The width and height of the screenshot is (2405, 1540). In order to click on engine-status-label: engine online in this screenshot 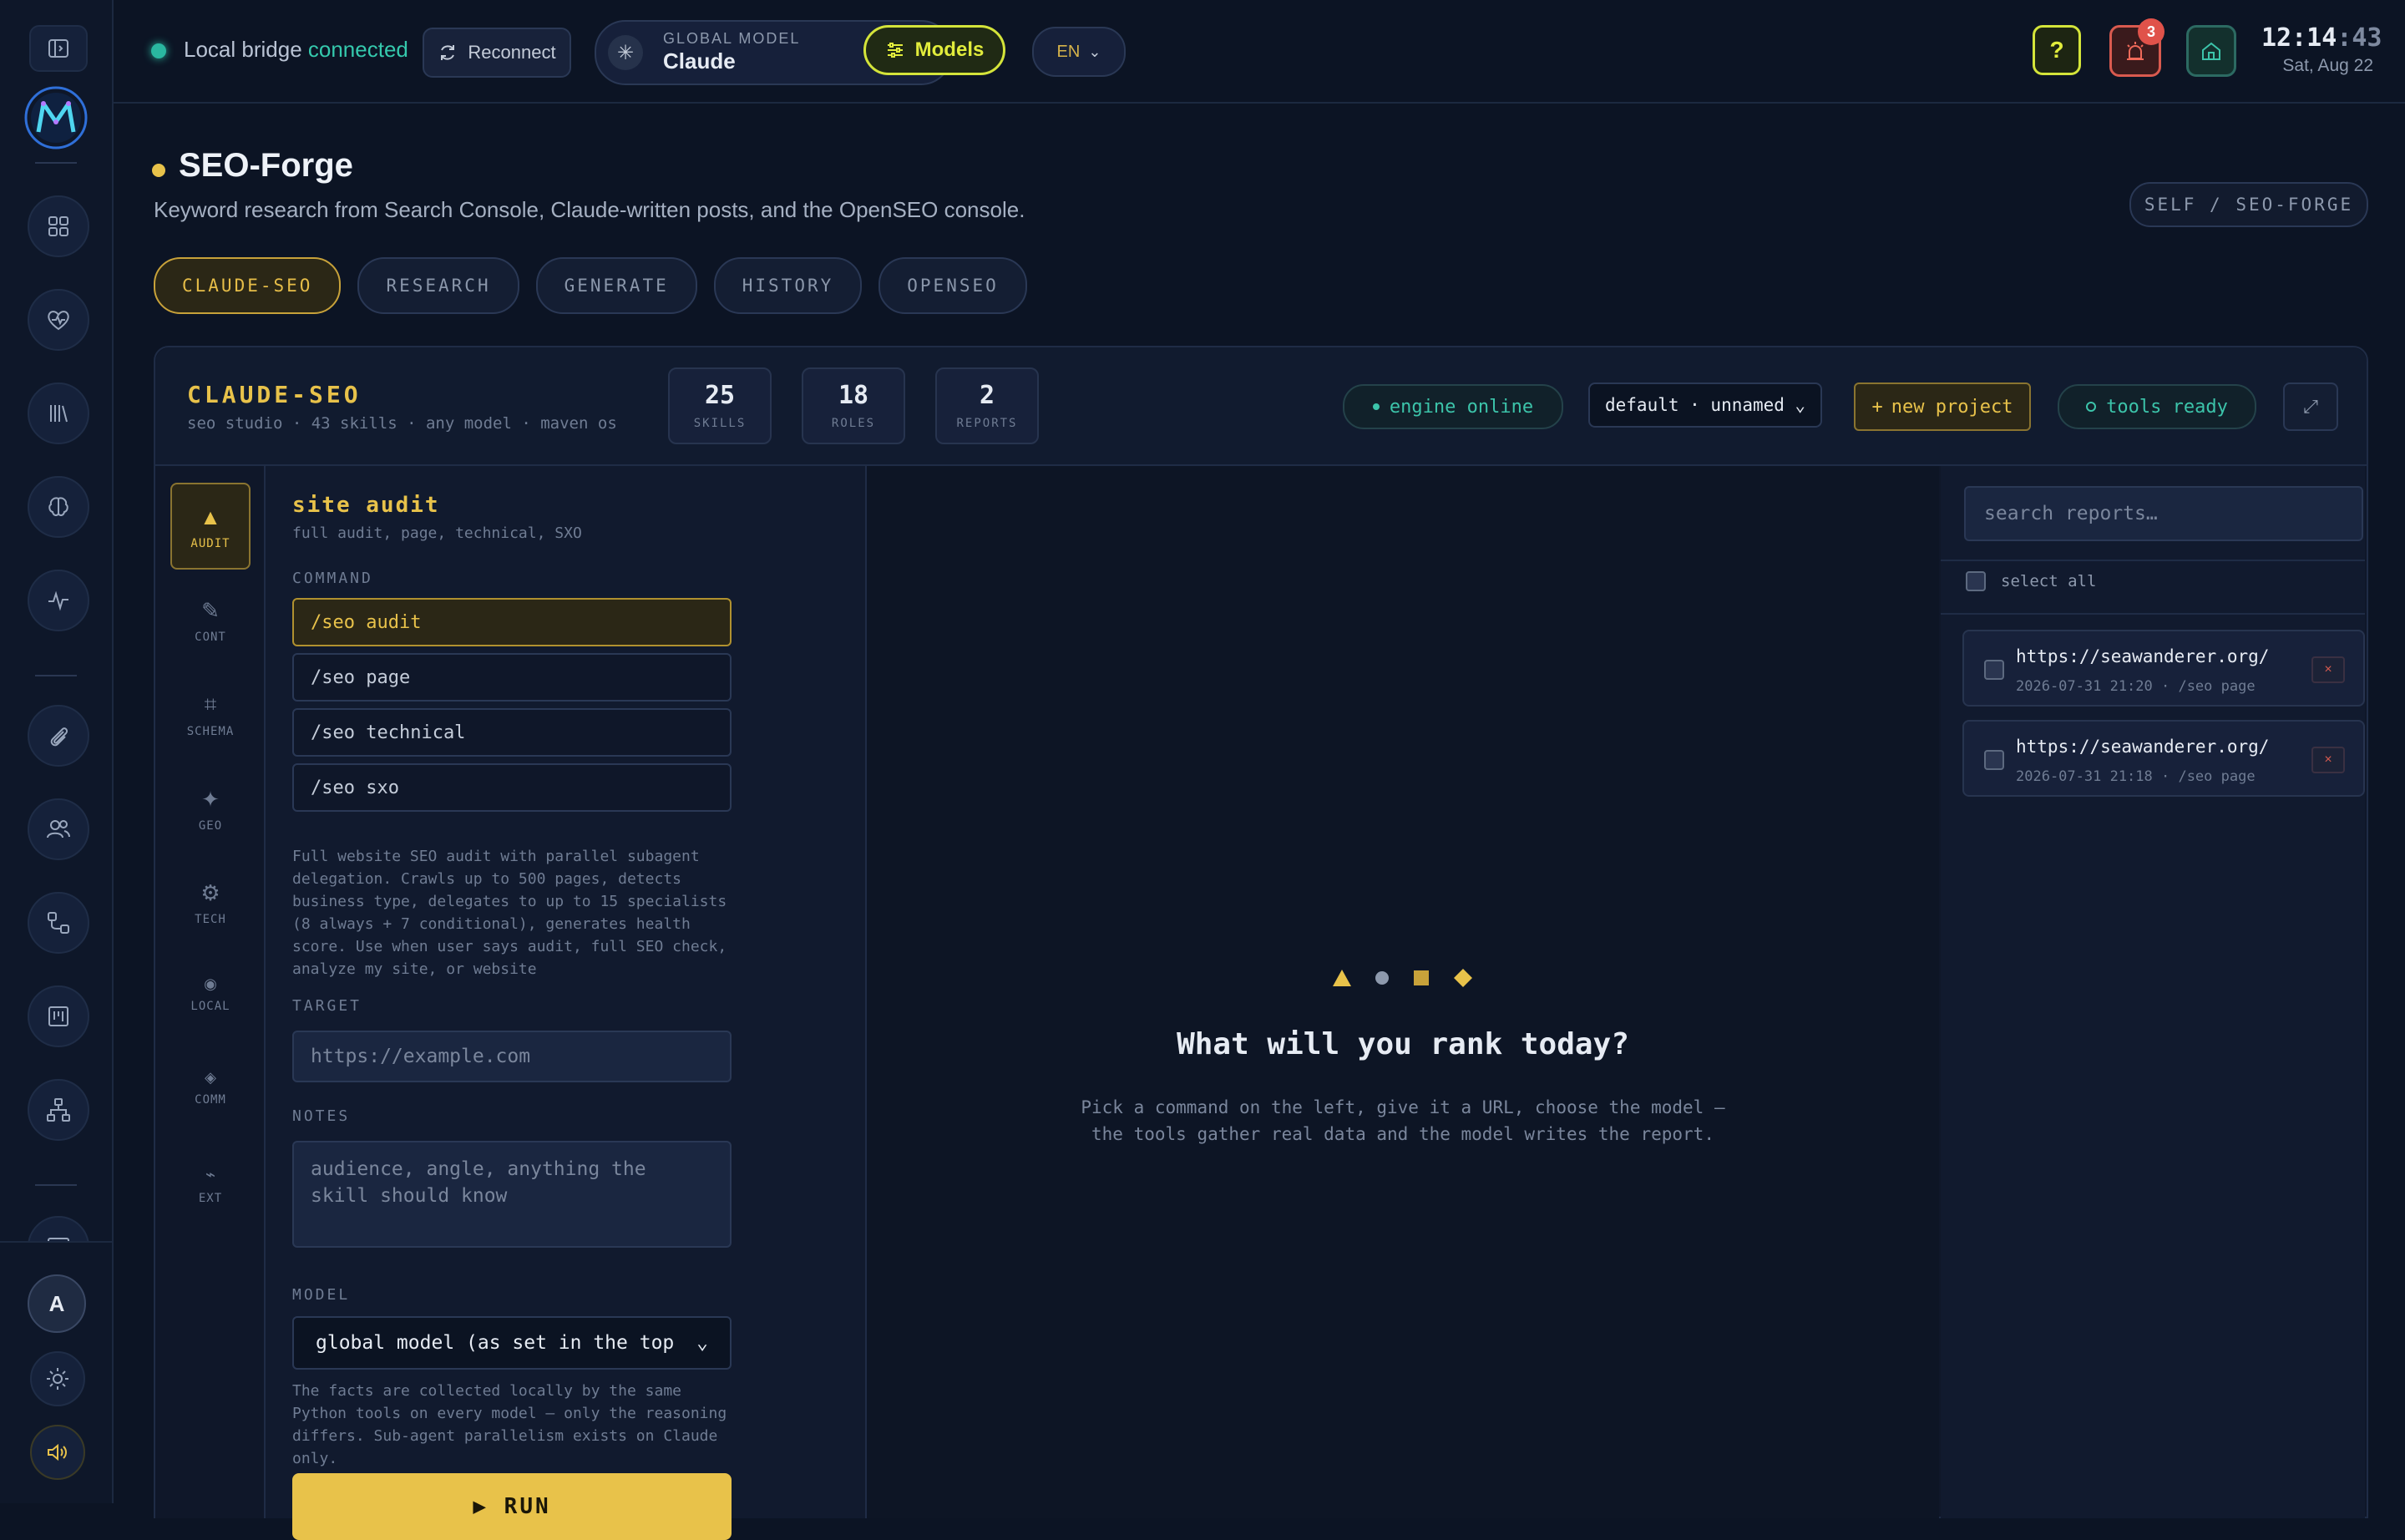, I will do `click(1461, 407)`.